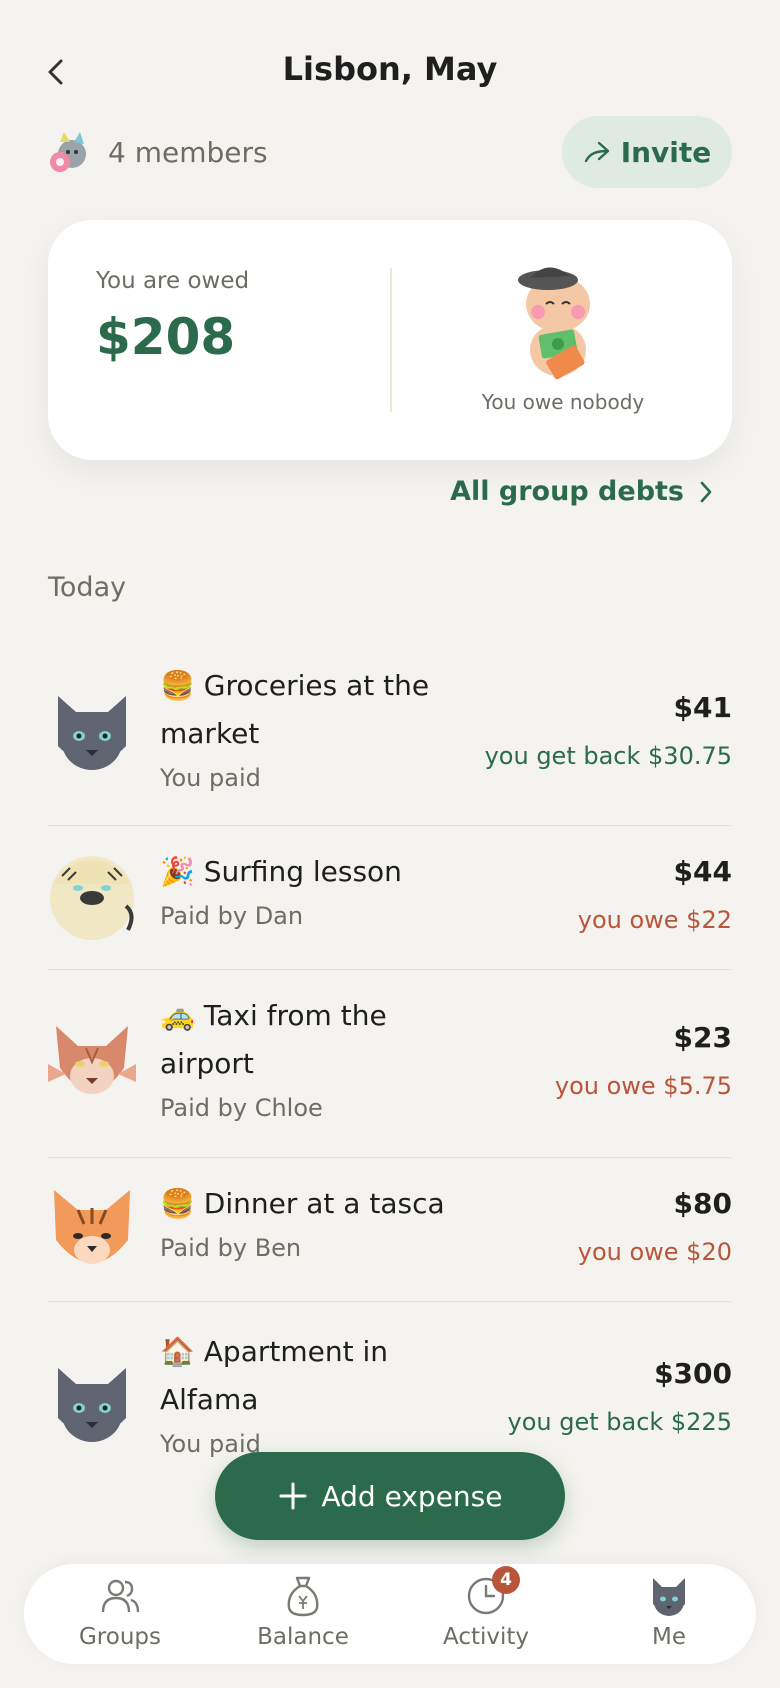  I want to click on tab-label: Me, so click(669, 1637).